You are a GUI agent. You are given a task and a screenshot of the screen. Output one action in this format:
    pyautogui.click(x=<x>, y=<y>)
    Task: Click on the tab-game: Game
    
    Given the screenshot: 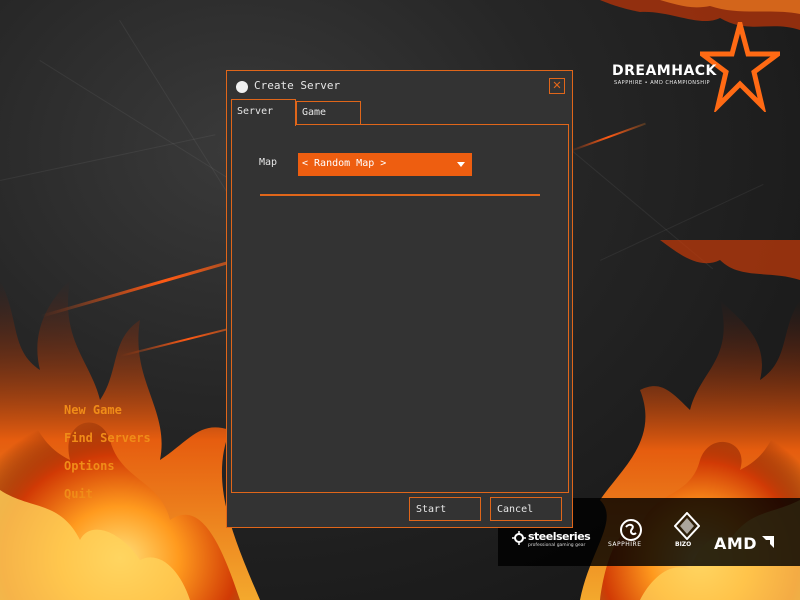 What is the action you would take?
    pyautogui.click(x=328, y=112)
    